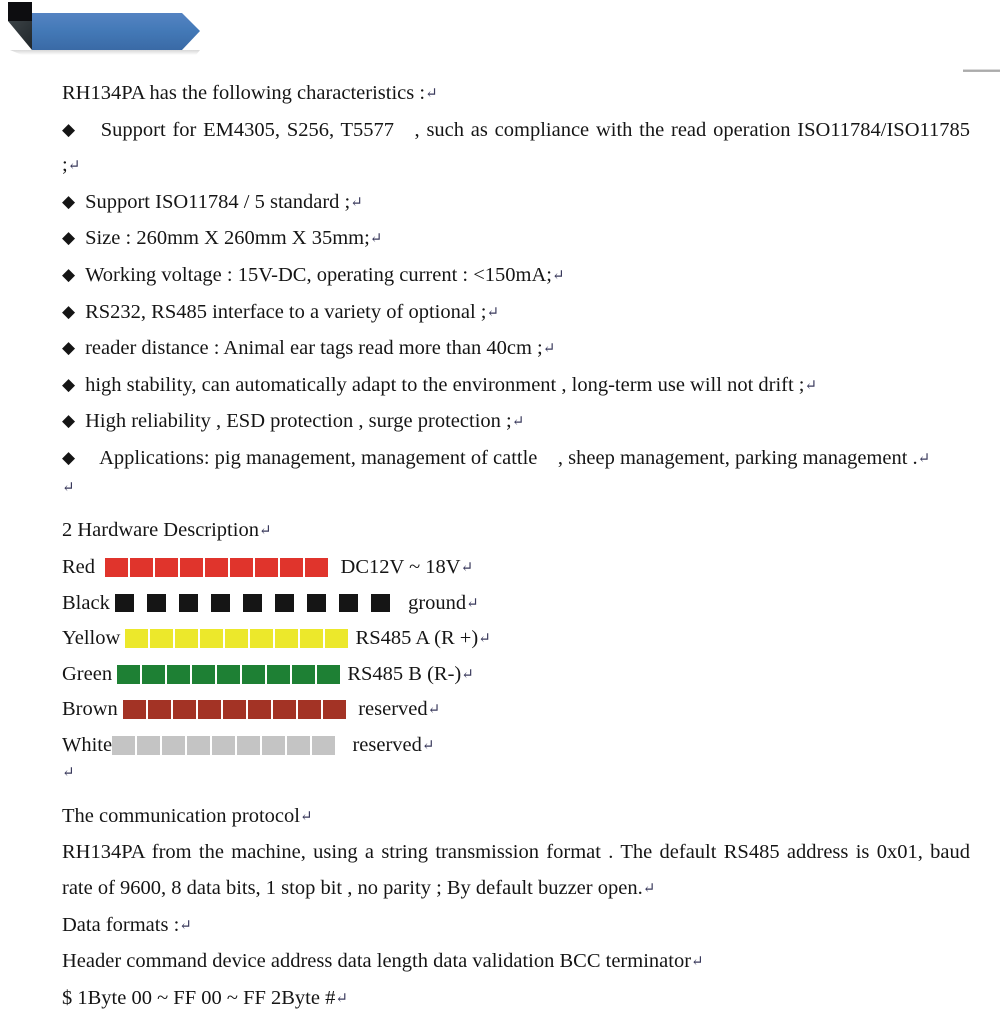  What do you see at coordinates (181, 815) in the screenshot?
I see `protocol-heading-text: The communication protocol` at bounding box center [181, 815].